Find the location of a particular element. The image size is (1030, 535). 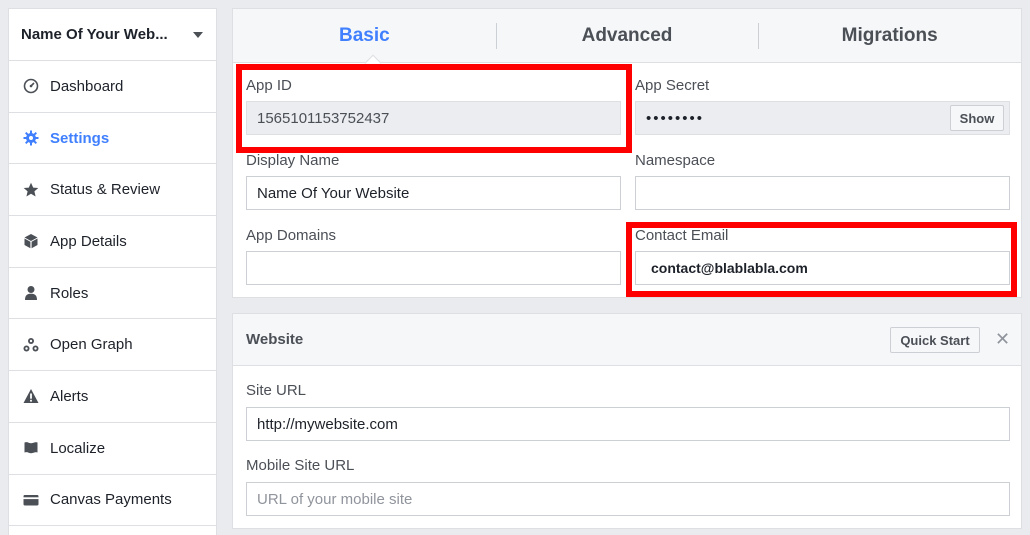

quick-start-button: Quick Start is located at coordinates (935, 340).